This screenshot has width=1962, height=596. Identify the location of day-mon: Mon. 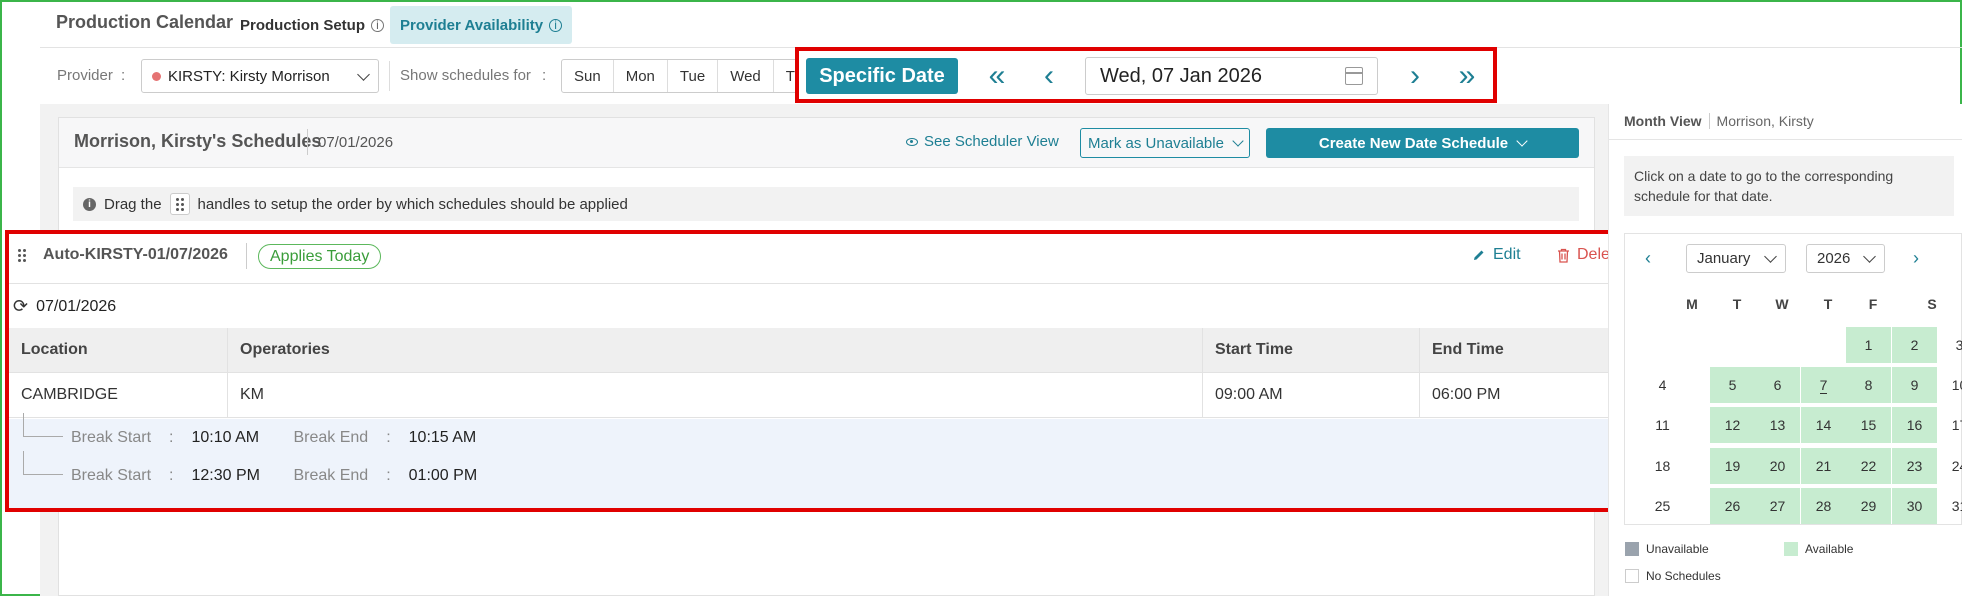
(641, 76).